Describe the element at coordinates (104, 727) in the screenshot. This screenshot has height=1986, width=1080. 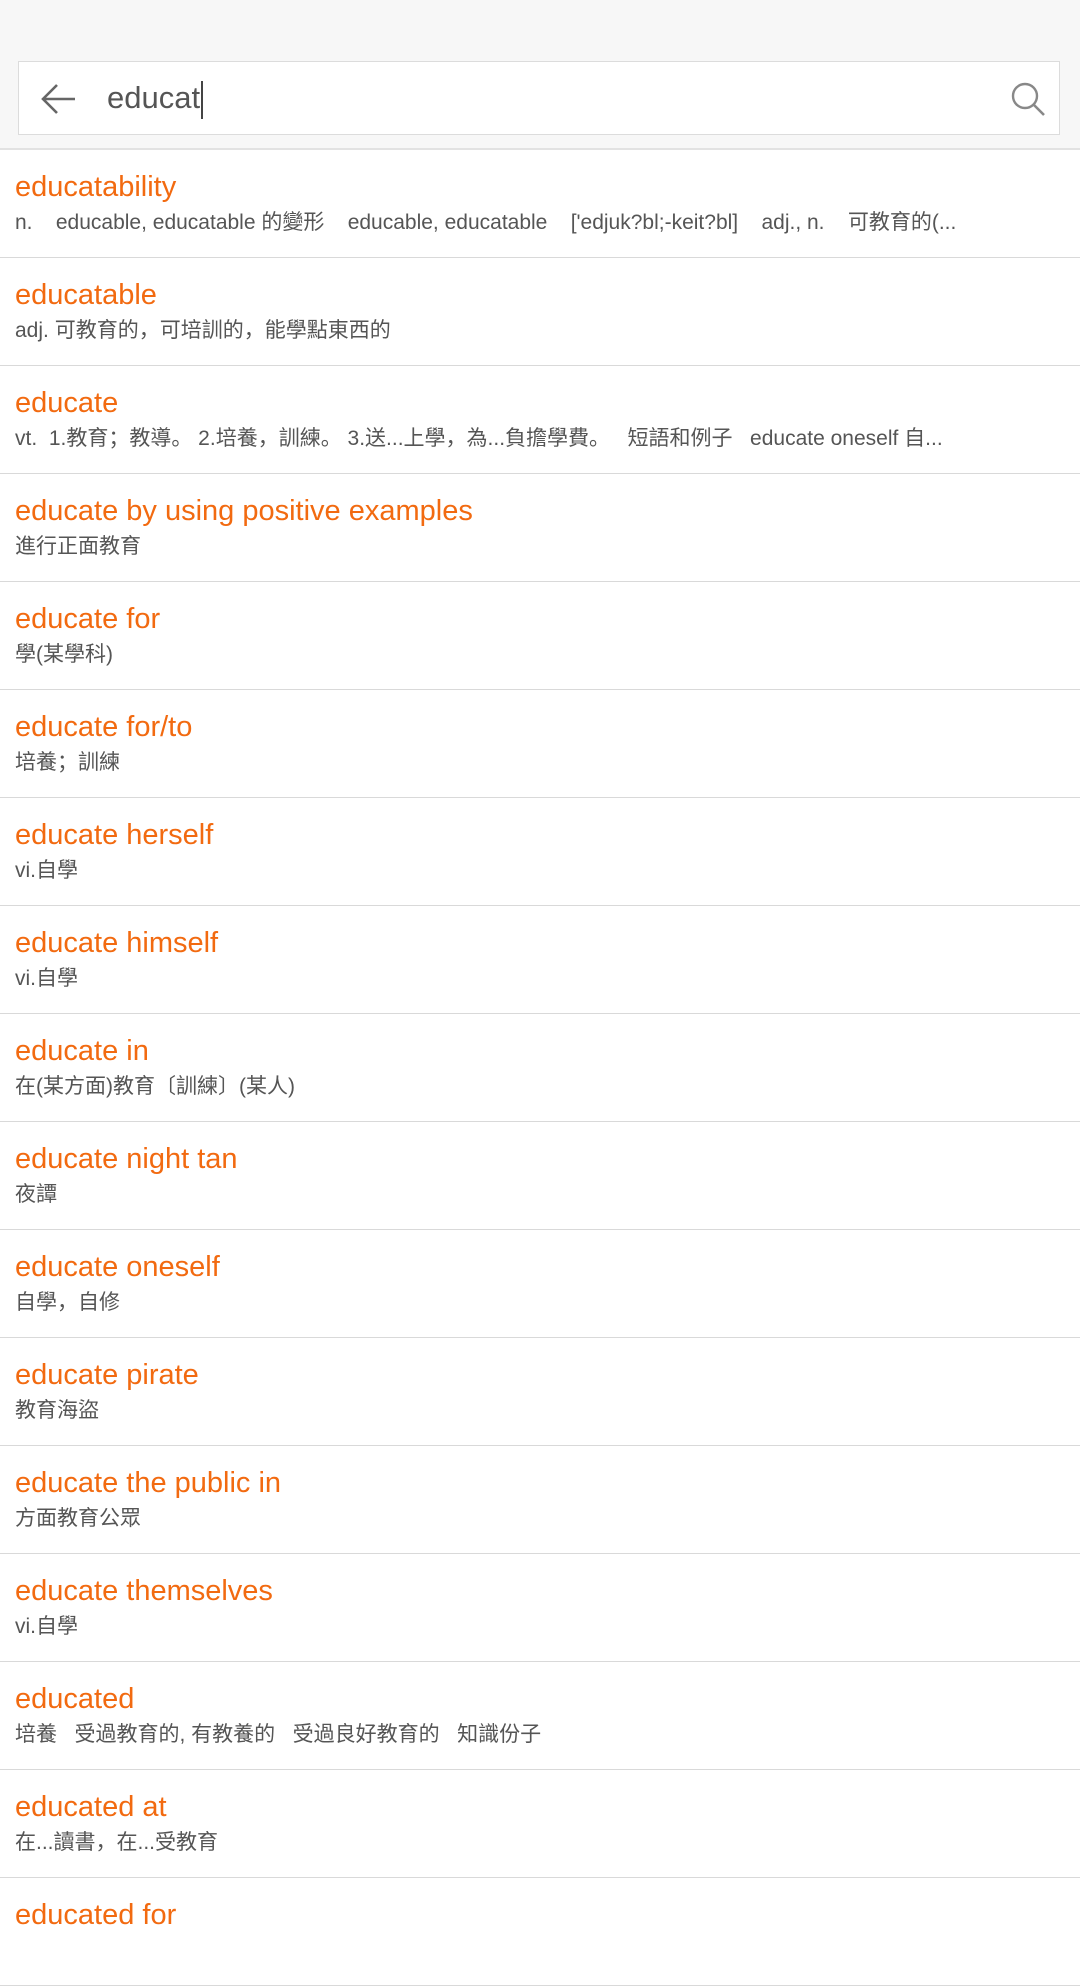
I see `result-word: educate for/to` at that location.